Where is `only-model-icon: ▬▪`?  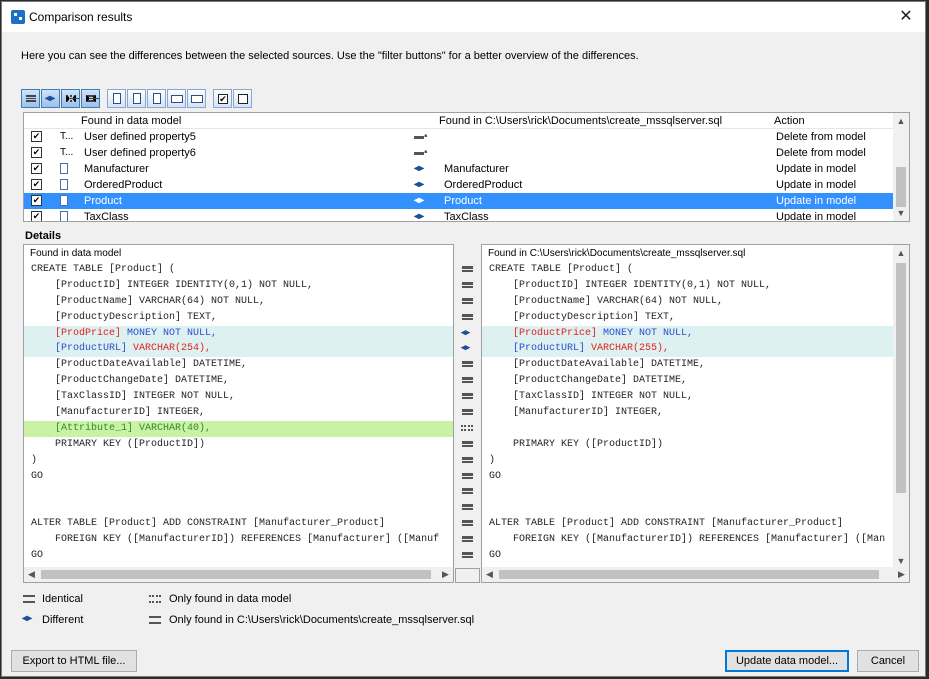
only-model-icon: ▬▪ is located at coordinates (421, 152).